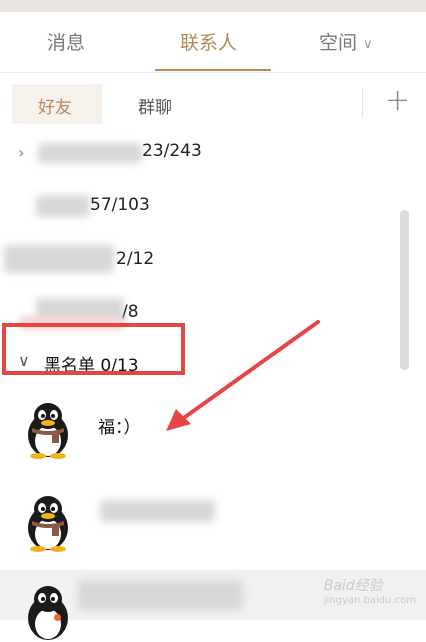 This screenshot has height=642, width=426. Describe the element at coordinates (369, 600) in the screenshot. I see `watermark-url: jingyan.baidu.com` at that location.